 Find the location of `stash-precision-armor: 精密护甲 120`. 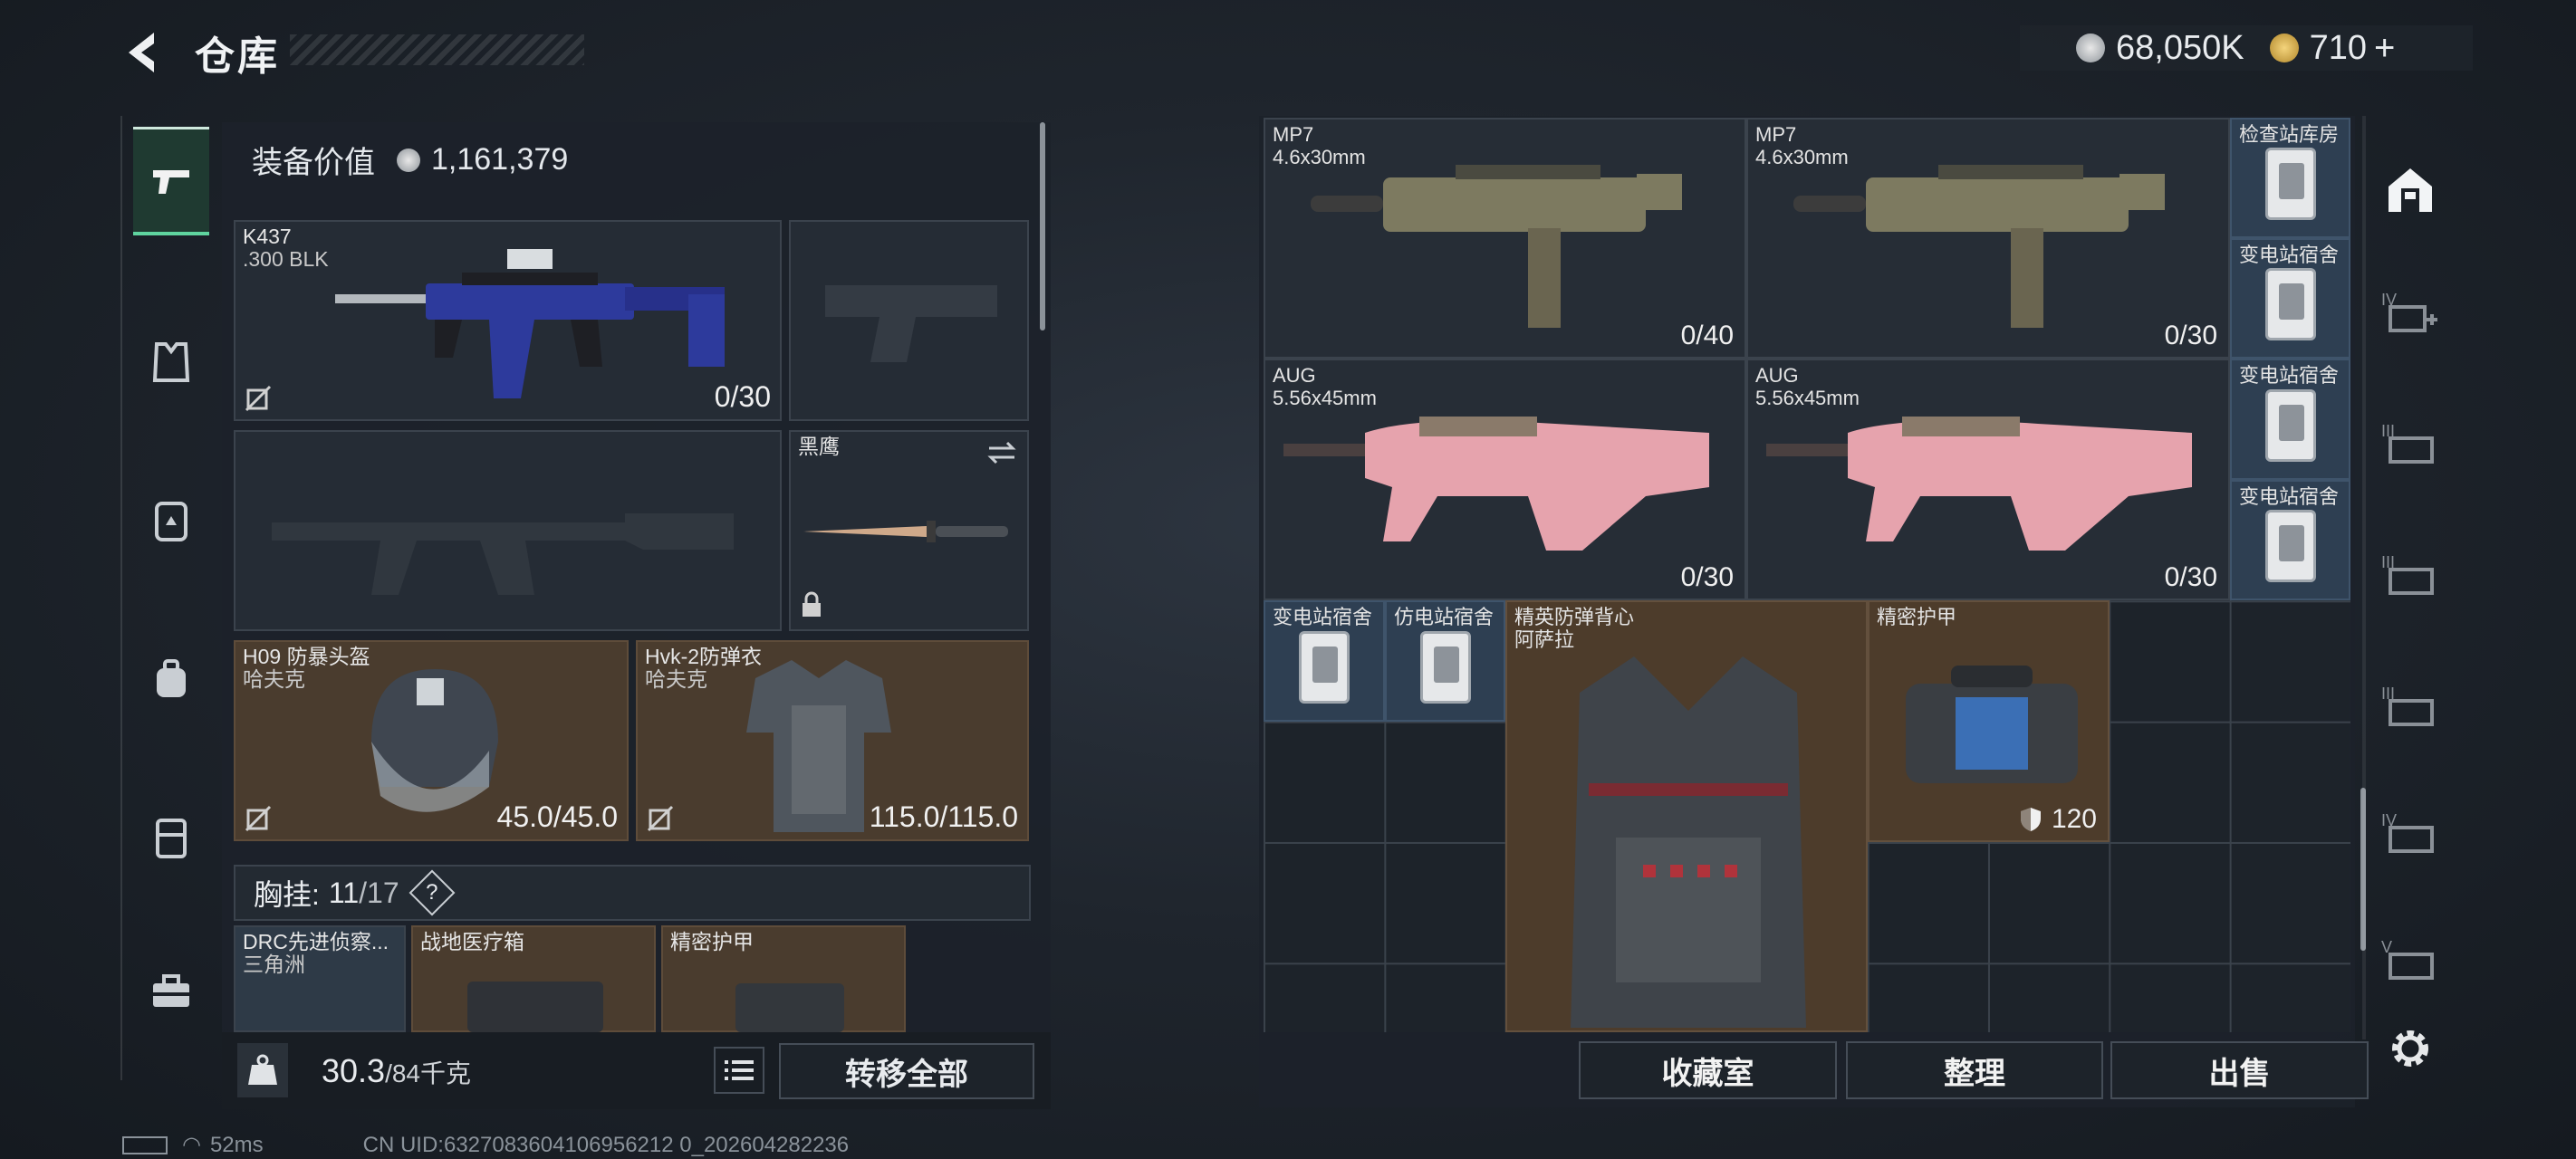

stash-precision-armor: 精密护甲 120 is located at coordinates (1989, 721).